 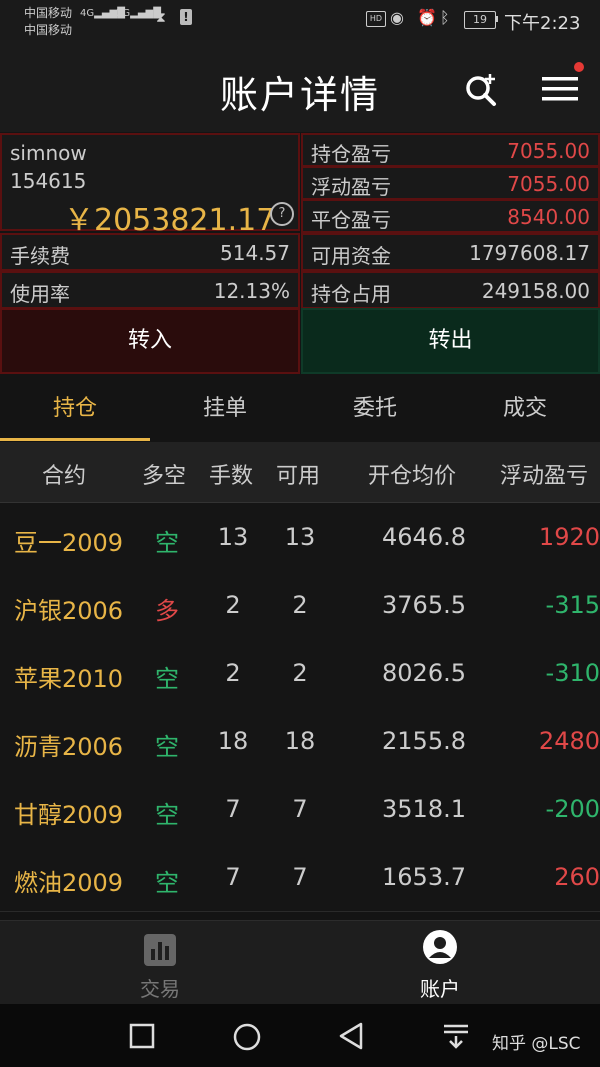 What do you see at coordinates (225, 409) in the screenshot?
I see `tab-pending: 挂单` at bounding box center [225, 409].